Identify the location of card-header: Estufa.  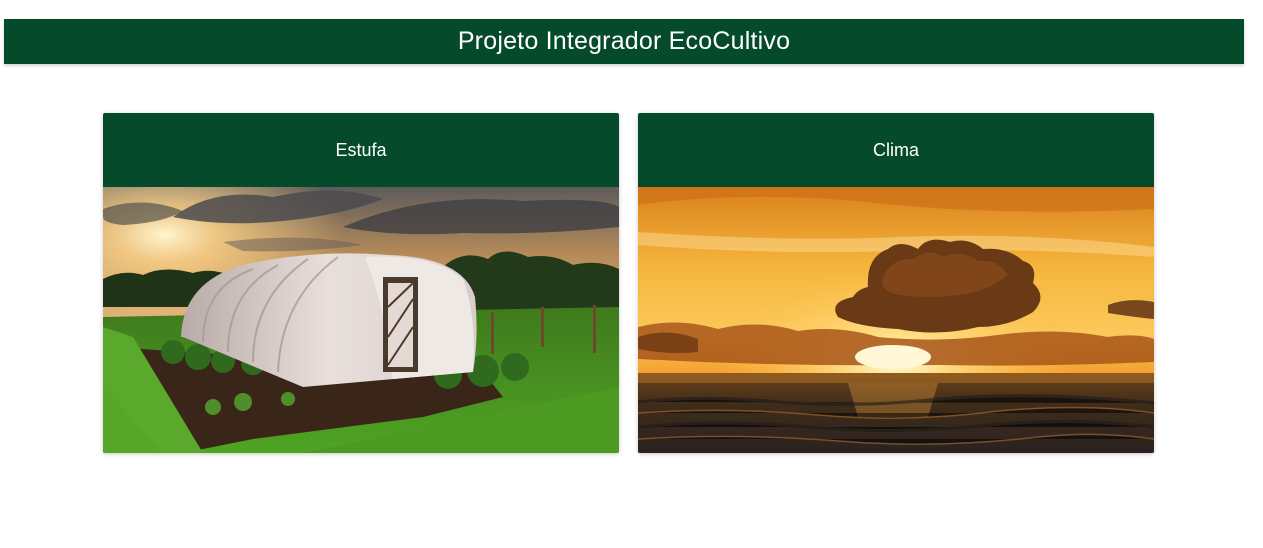
(361, 150).